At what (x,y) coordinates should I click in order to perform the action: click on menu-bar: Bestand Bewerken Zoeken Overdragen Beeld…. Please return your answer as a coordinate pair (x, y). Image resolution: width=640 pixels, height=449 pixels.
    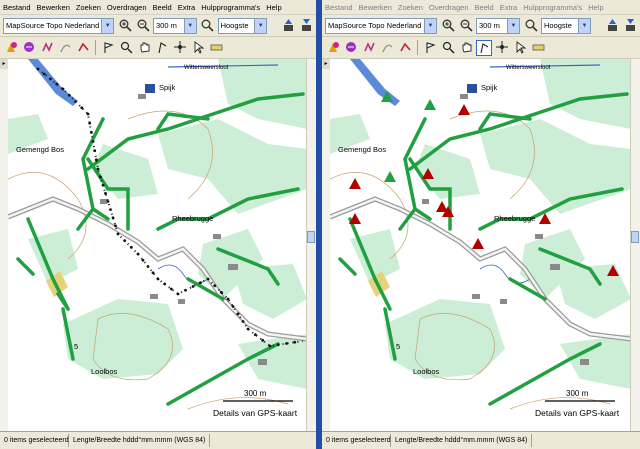
    Looking at the image, I should click on (481, 7).